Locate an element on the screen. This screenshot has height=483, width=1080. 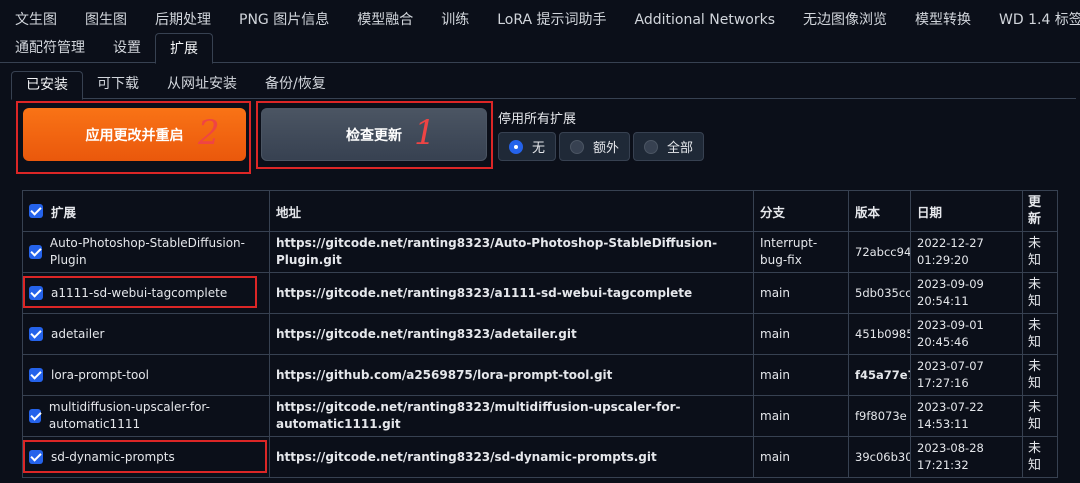
tab-checkpoint-merger: 模型融合 is located at coordinates (385, 20).